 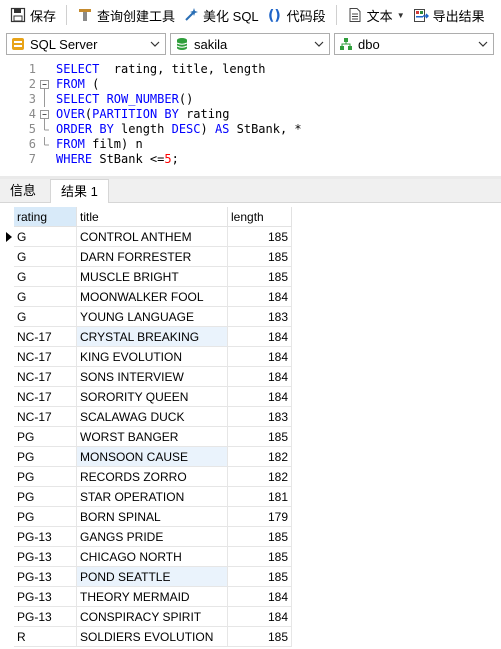 What do you see at coordinates (23, 191) in the screenshot?
I see `tab-info: 信息` at bounding box center [23, 191].